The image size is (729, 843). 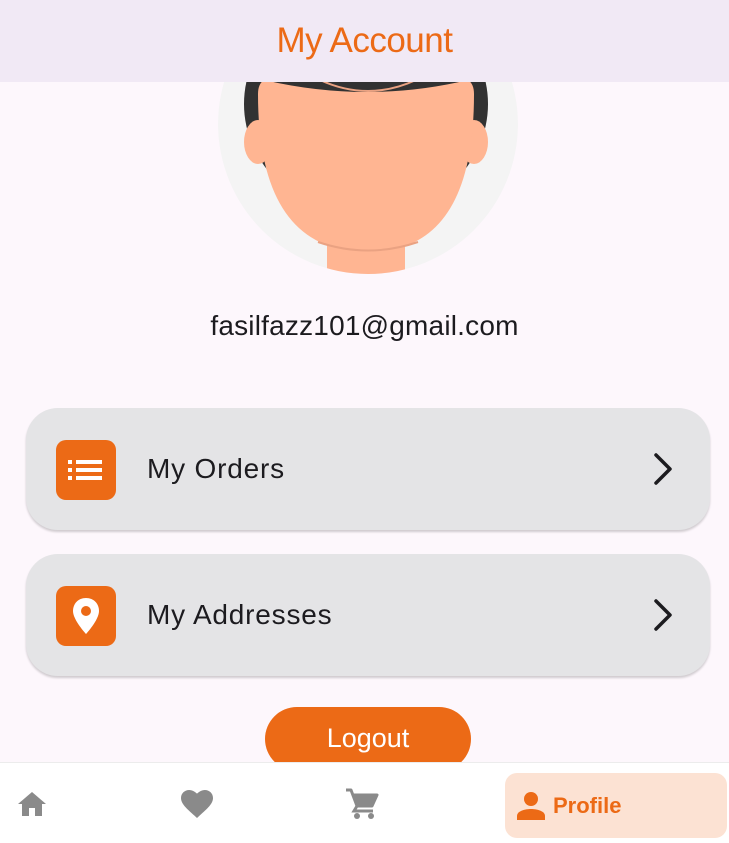 I want to click on my-orders-button: My Orders, so click(x=368, y=469).